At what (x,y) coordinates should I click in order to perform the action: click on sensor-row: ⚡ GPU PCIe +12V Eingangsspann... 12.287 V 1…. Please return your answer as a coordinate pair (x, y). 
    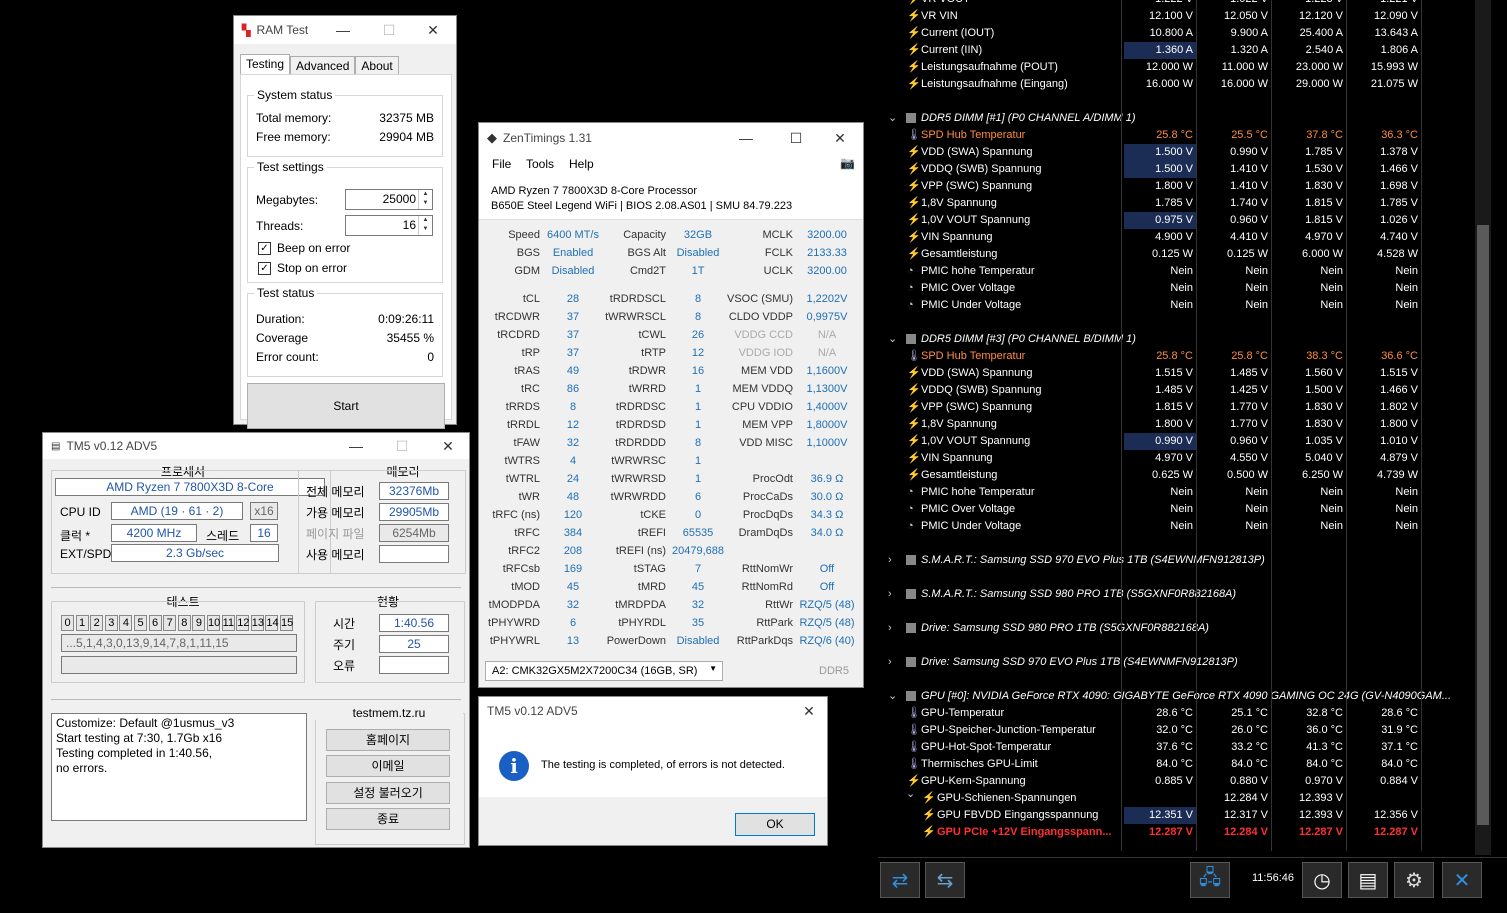
    Looking at the image, I should click on (1150, 832).